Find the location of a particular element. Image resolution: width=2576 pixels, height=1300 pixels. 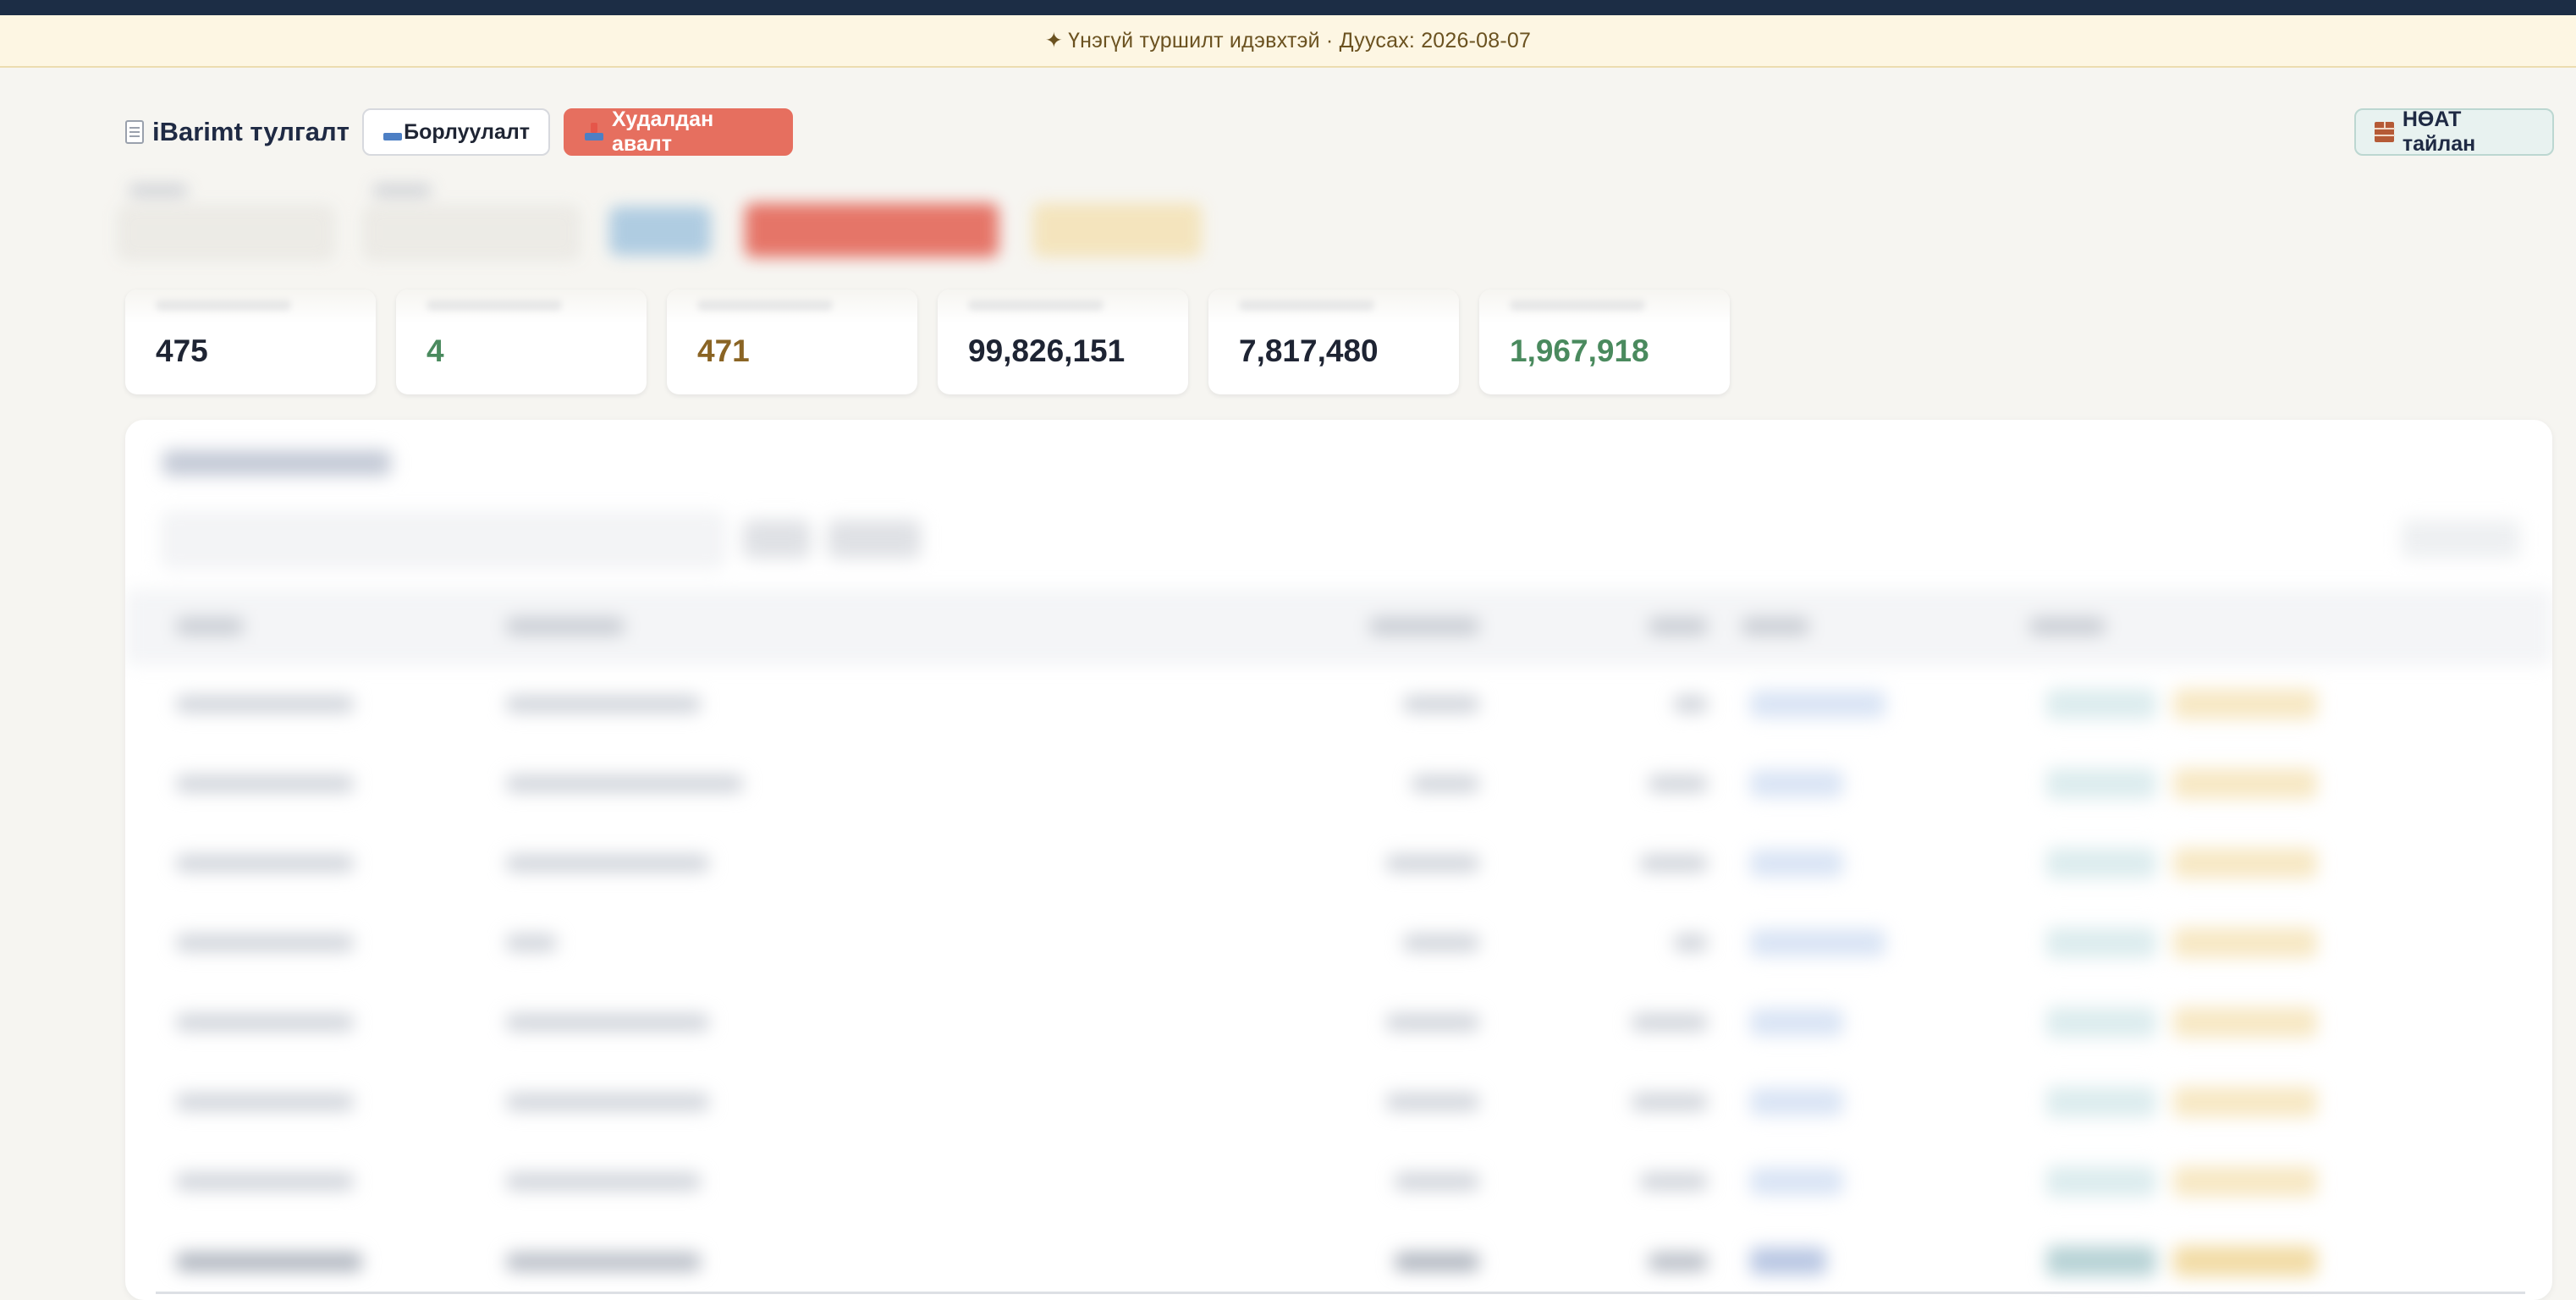

top-stripe is located at coordinates (1288, 7).